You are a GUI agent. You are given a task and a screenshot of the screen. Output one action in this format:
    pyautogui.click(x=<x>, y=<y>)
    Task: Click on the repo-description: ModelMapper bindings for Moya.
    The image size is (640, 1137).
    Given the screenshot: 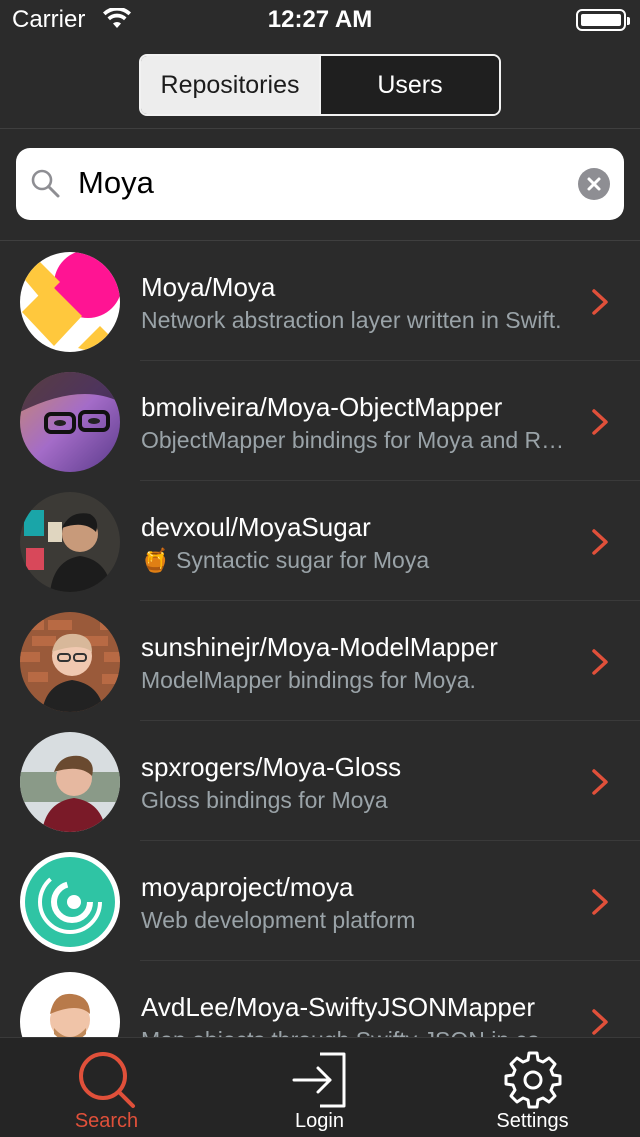 What is the action you would take?
    pyautogui.click(x=308, y=680)
    